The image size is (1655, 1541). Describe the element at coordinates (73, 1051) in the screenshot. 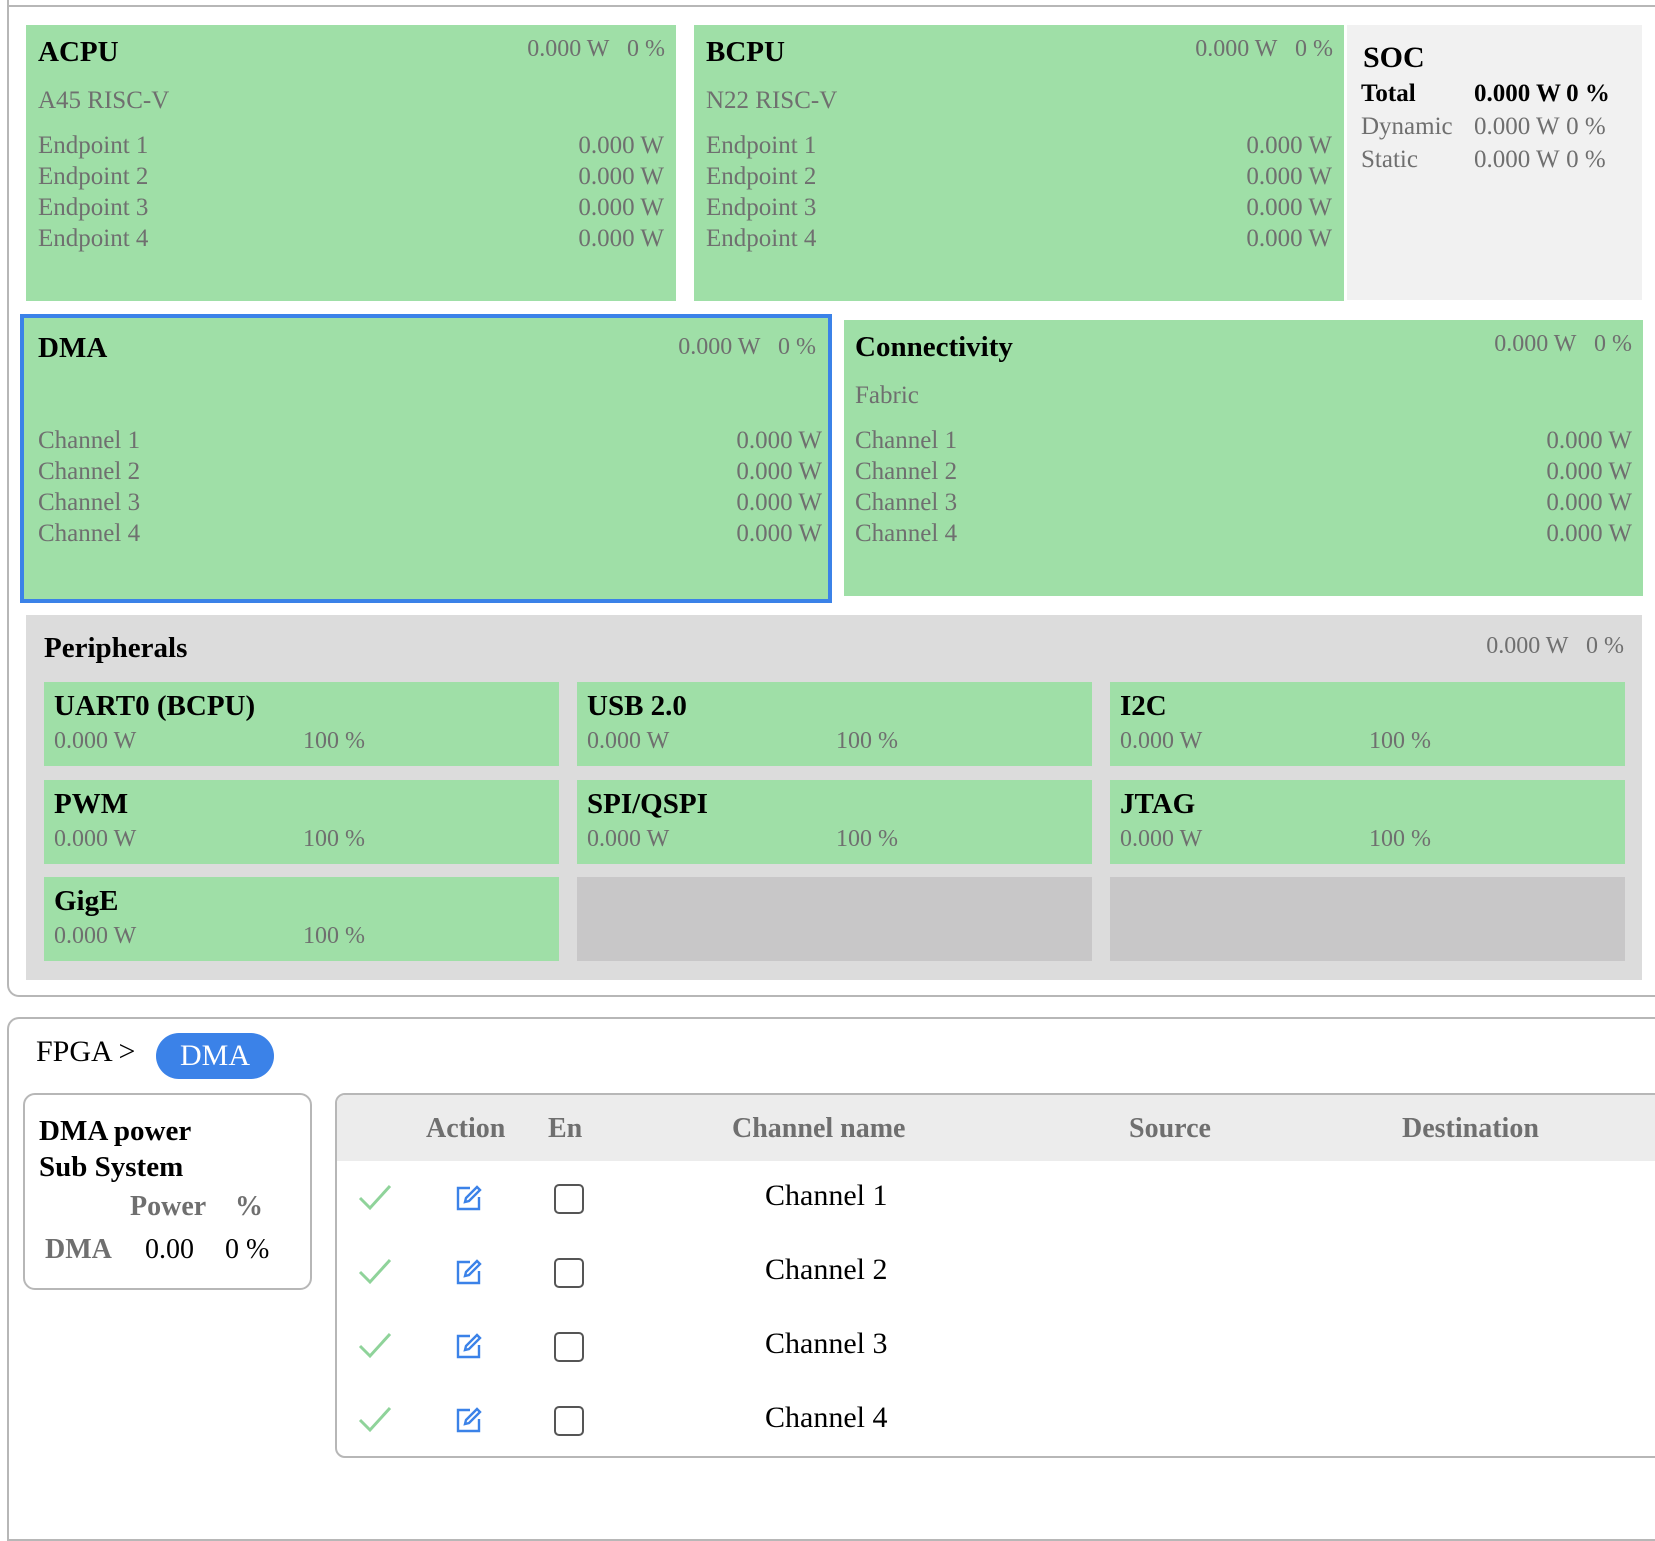

I see `breadcrumb-root: FPGA` at that location.